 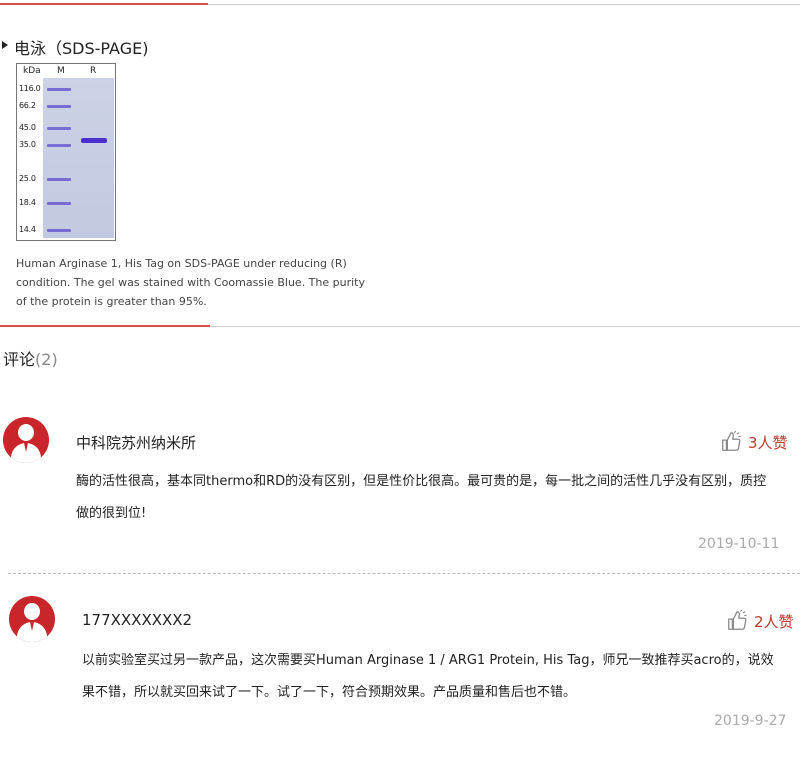 What do you see at coordinates (404, 573) in the screenshot?
I see `comment-separator` at bounding box center [404, 573].